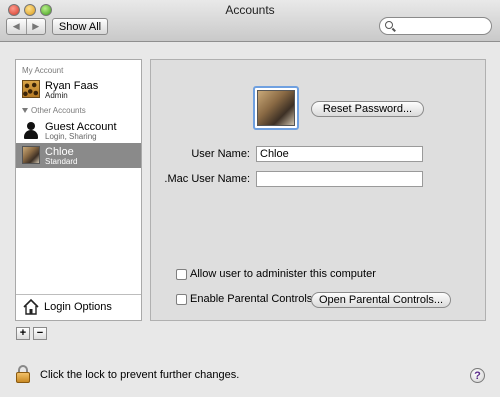 Image resolution: width=500 pixels, height=397 pixels. What do you see at coordinates (23, 333) in the screenshot?
I see `add-account-button: +` at bounding box center [23, 333].